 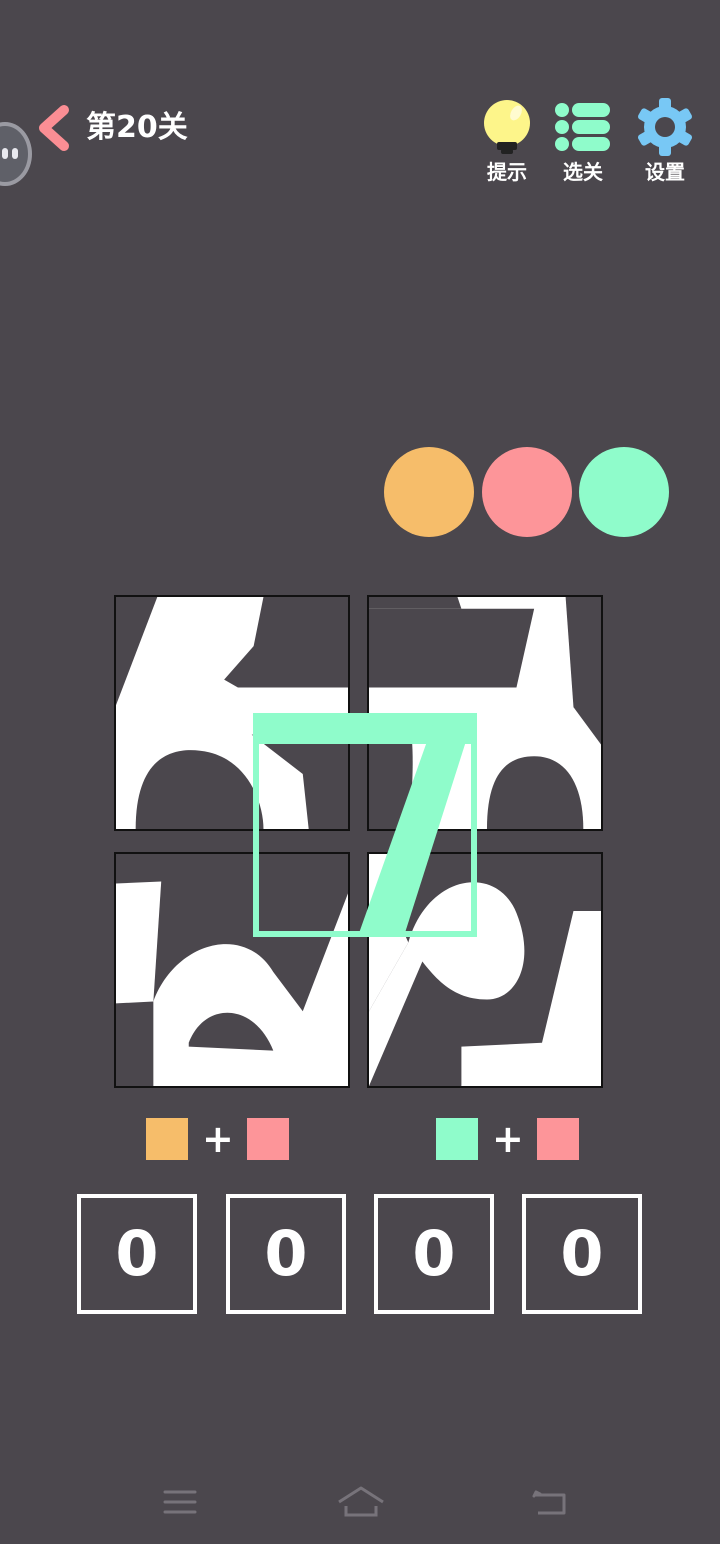 What do you see at coordinates (457, 1139) in the screenshot?
I see `clue-color-green` at bounding box center [457, 1139].